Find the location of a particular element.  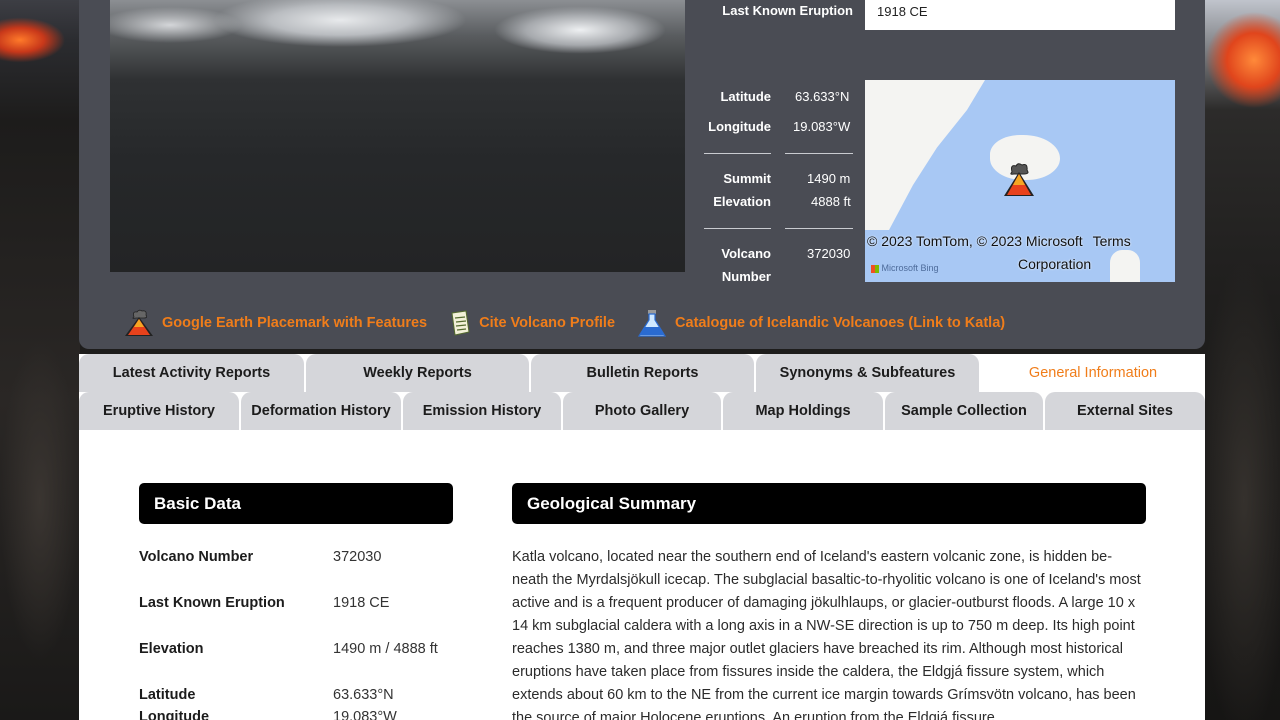

basic-data-value: 1918 CE is located at coordinates (361, 603).